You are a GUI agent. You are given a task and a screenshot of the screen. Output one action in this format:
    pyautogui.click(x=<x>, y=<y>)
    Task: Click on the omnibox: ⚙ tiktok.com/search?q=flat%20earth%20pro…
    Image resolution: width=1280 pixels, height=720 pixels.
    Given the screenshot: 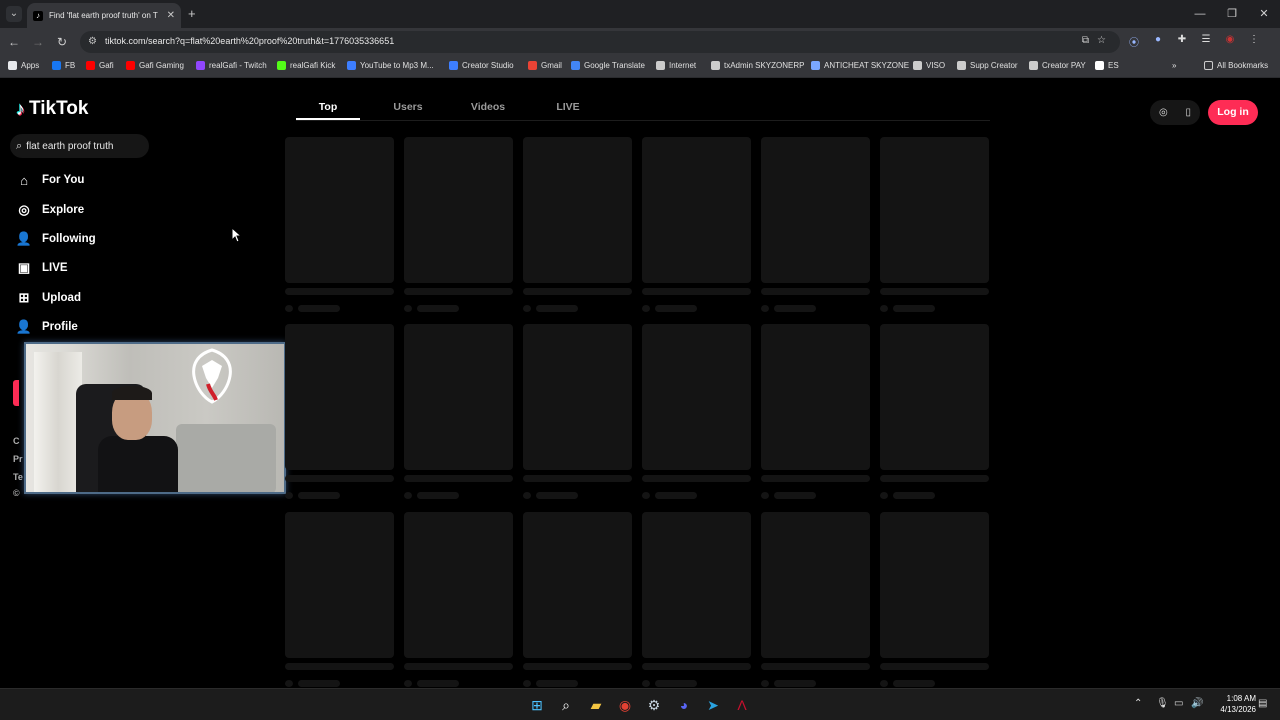 What is the action you would take?
    pyautogui.click(x=600, y=42)
    